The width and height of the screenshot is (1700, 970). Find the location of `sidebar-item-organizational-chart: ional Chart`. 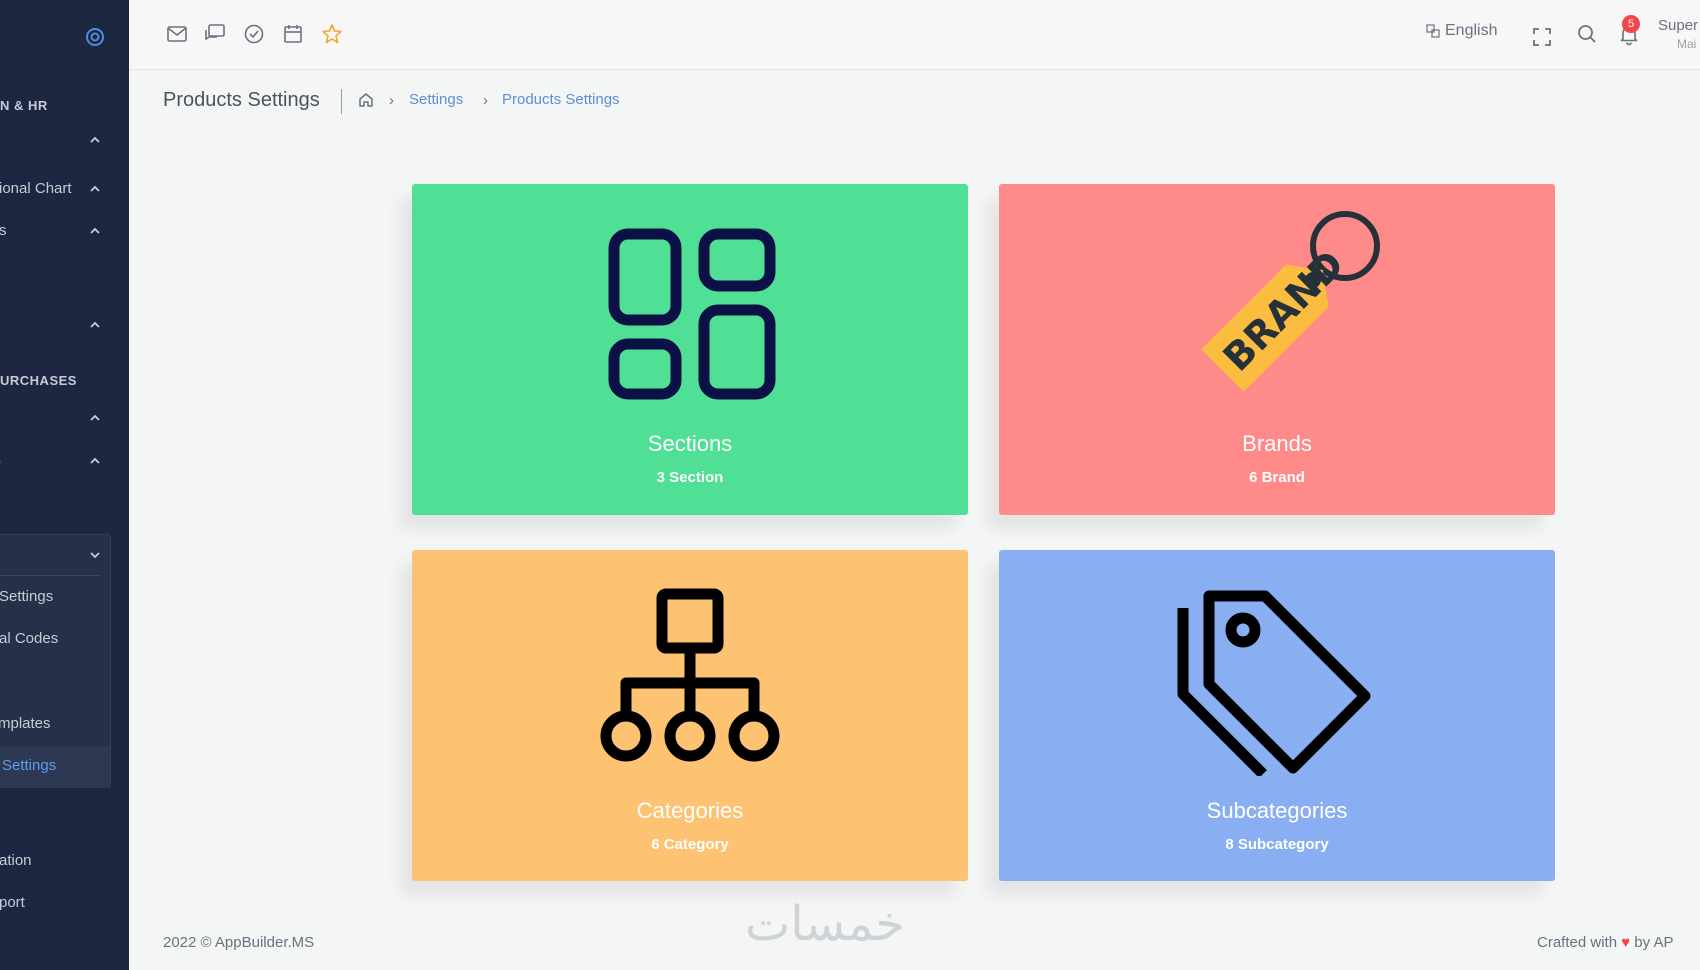

sidebar-item-organizational-chart: ional Chart is located at coordinates (36, 188).